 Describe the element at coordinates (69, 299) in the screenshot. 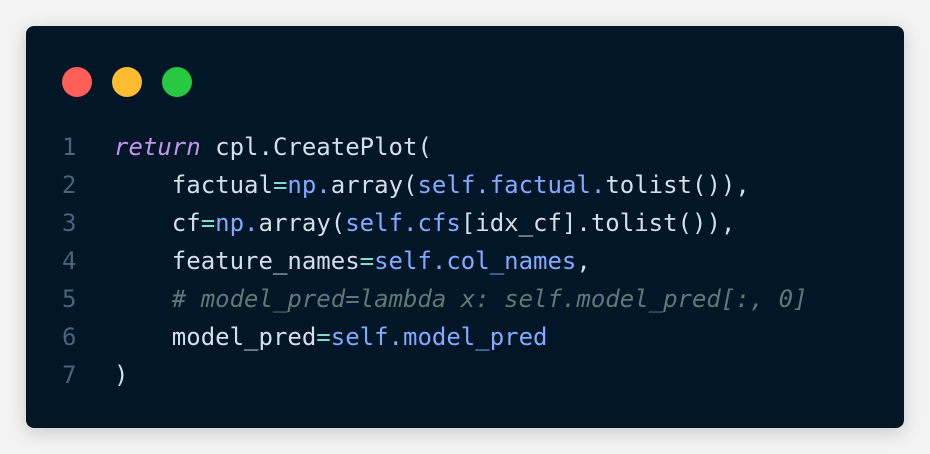

I see `line-number: 5` at that location.